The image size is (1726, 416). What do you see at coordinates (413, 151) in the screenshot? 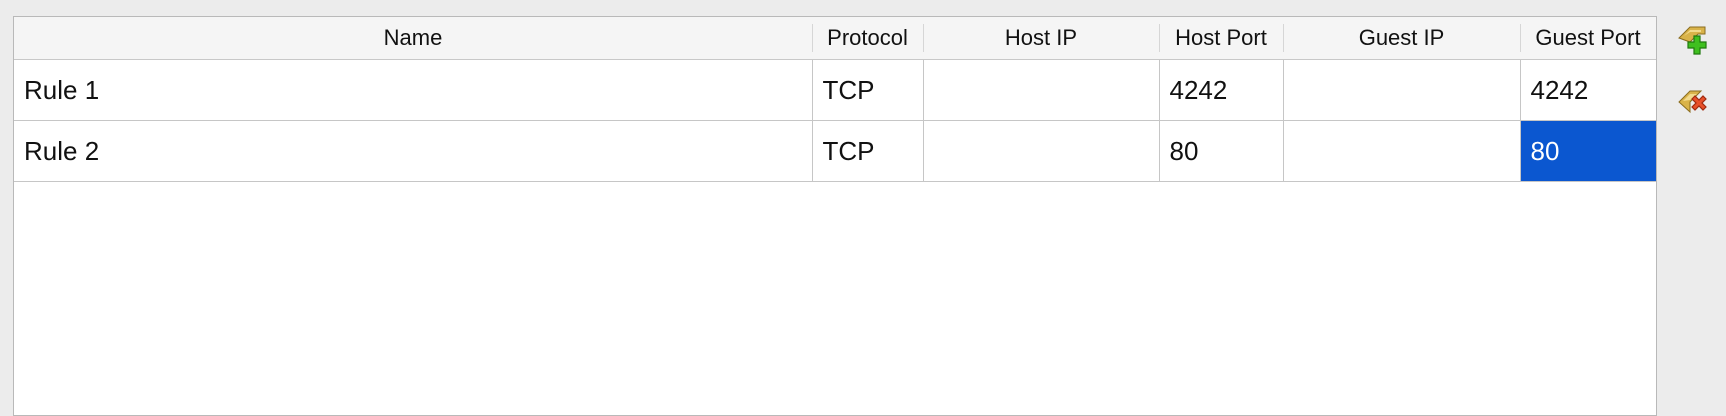
I see `cell-name: Rule 2` at bounding box center [413, 151].